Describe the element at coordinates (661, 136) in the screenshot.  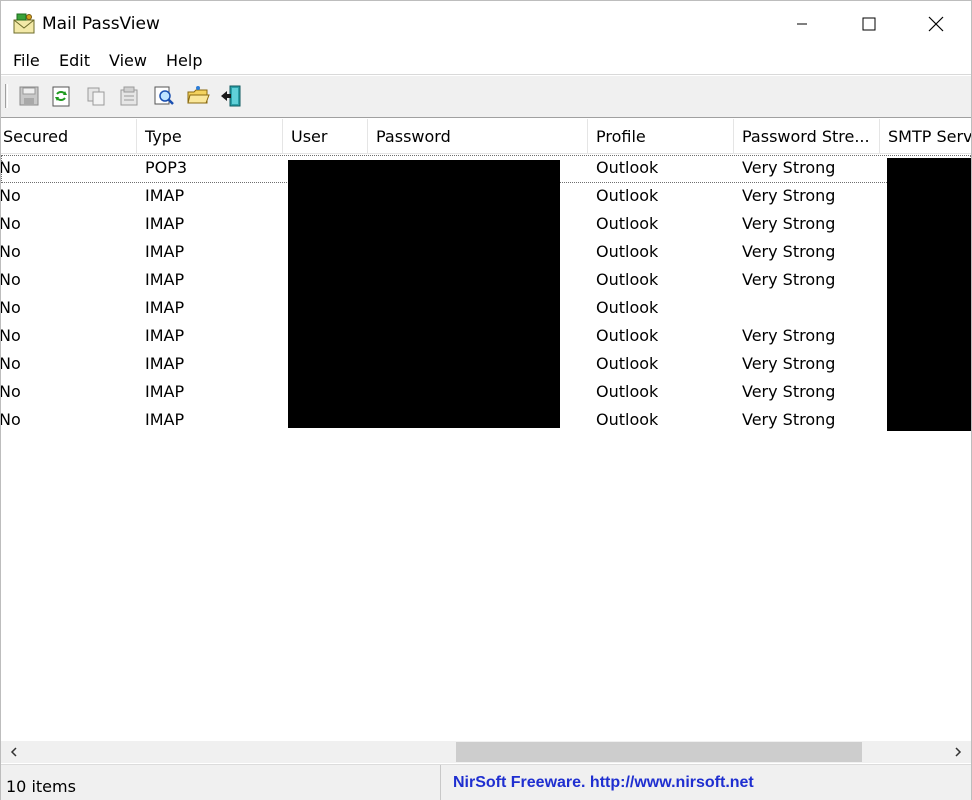
I see `column-header-profile: Profile` at that location.